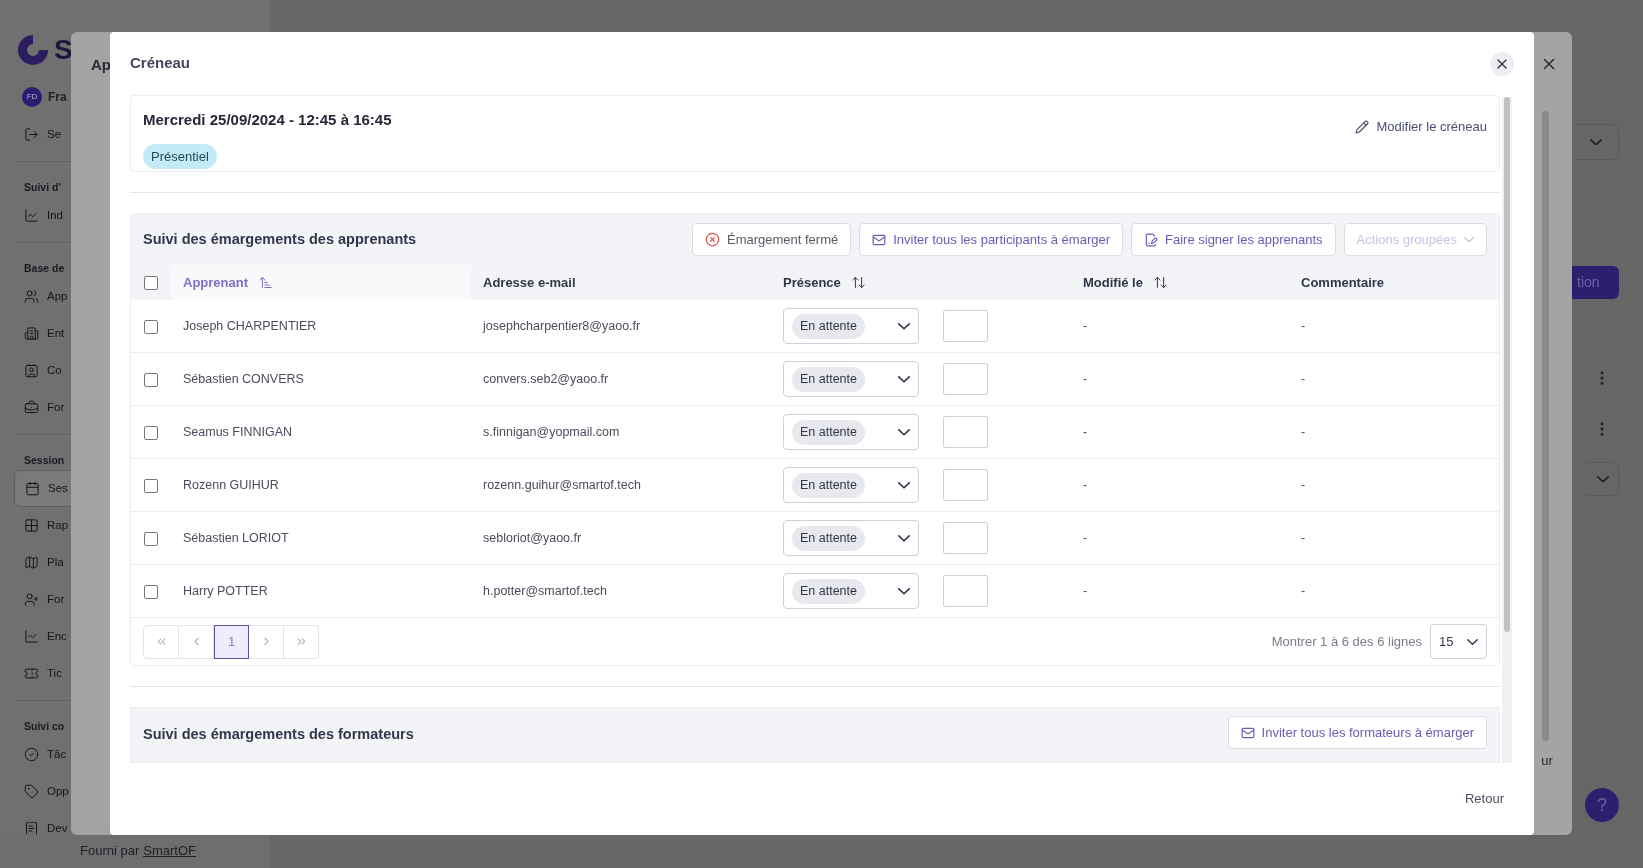 This screenshot has height=868, width=1643. Describe the element at coordinates (44, 268) in the screenshot. I see `sidebar-section-title: Base de` at that location.